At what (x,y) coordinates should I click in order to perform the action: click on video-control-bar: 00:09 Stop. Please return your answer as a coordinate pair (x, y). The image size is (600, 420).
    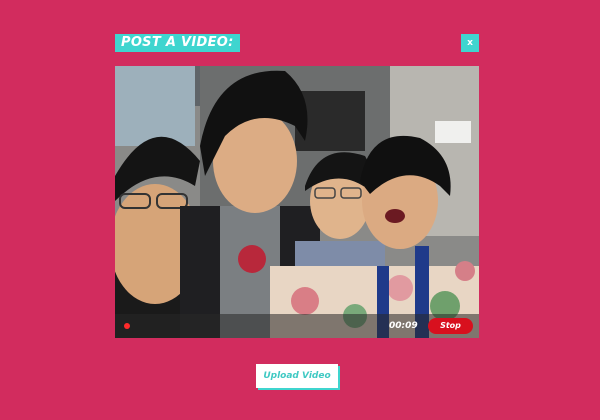
    Looking at the image, I should click on (297, 326).